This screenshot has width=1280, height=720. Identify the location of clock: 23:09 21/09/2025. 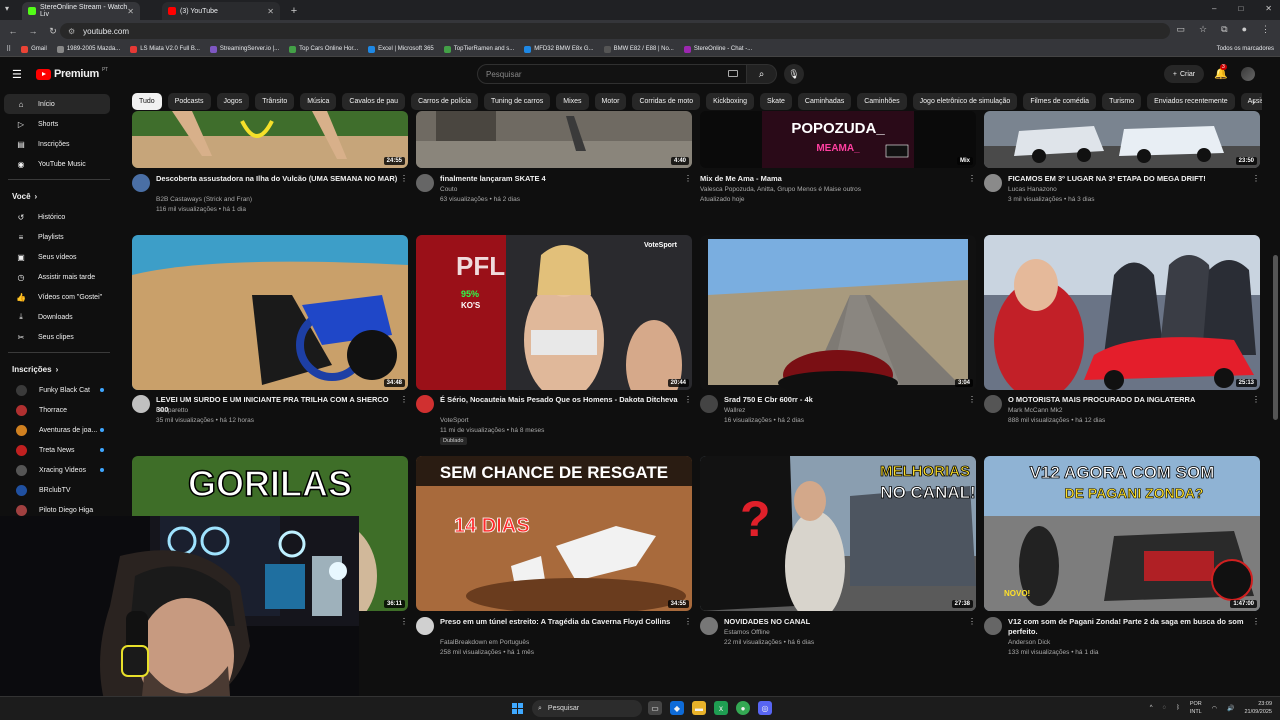
(1258, 708).